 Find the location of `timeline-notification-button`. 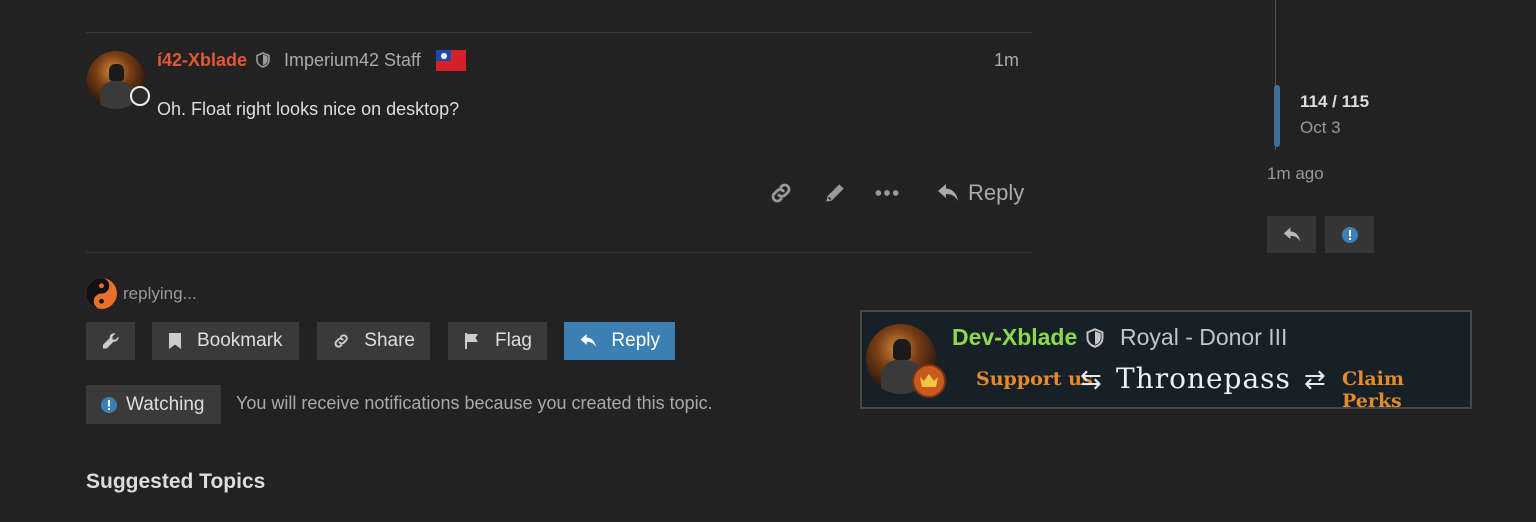

timeline-notification-button is located at coordinates (1349, 234).